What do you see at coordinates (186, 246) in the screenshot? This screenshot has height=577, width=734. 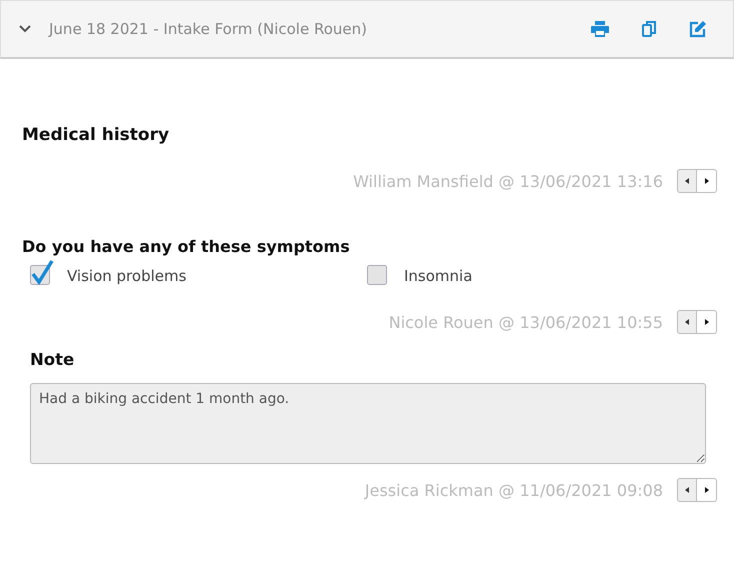 I see `question-label: Do you have any of these symptoms` at bounding box center [186, 246].